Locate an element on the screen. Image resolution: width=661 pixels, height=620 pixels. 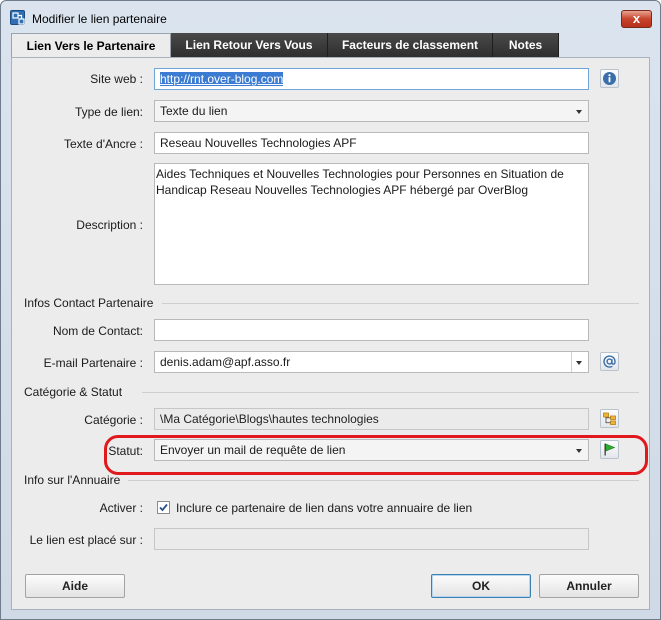
cancel-button: Annuler is located at coordinates (589, 586).